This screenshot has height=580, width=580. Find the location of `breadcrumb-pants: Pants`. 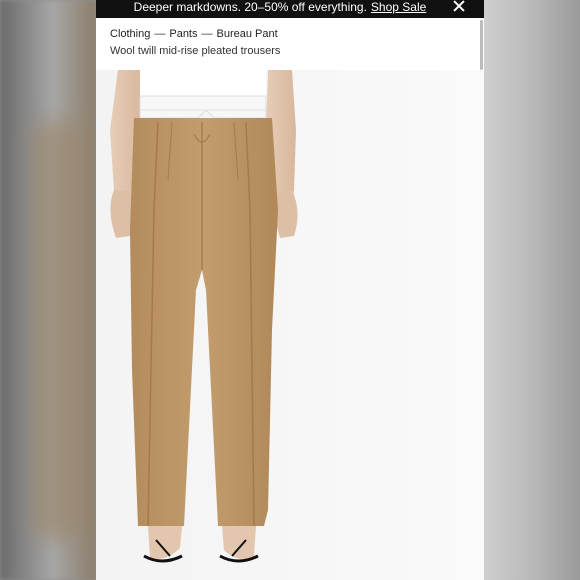

breadcrumb-pants: Pants is located at coordinates (183, 34).